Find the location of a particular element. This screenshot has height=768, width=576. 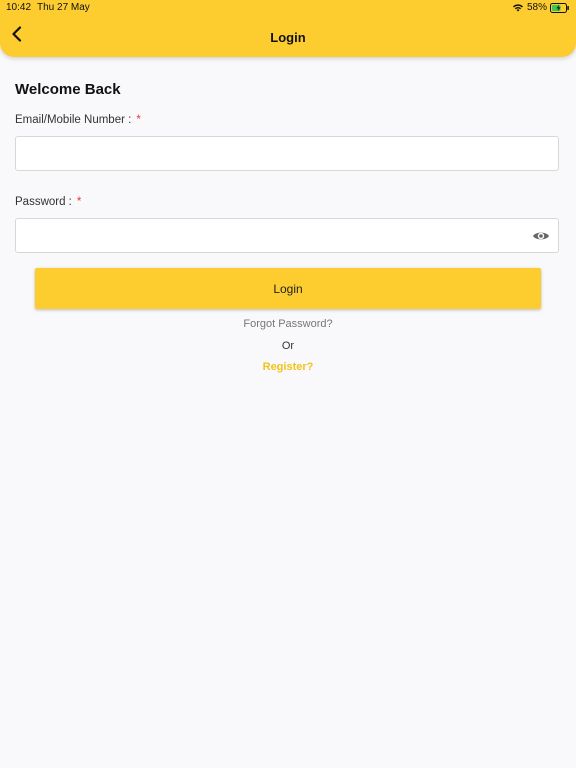

register-link: Register? is located at coordinates (288, 367).